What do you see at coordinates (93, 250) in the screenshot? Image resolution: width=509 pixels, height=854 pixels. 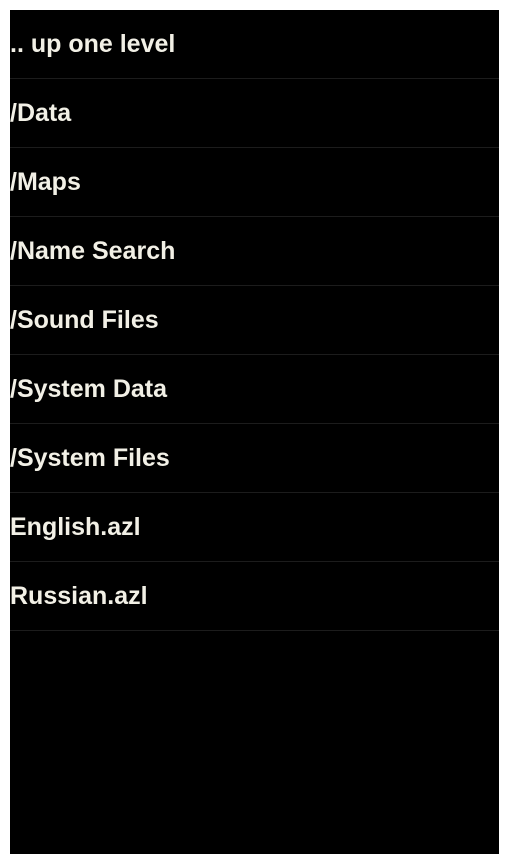 I see `list-item-label: /Name Search` at bounding box center [93, 250].